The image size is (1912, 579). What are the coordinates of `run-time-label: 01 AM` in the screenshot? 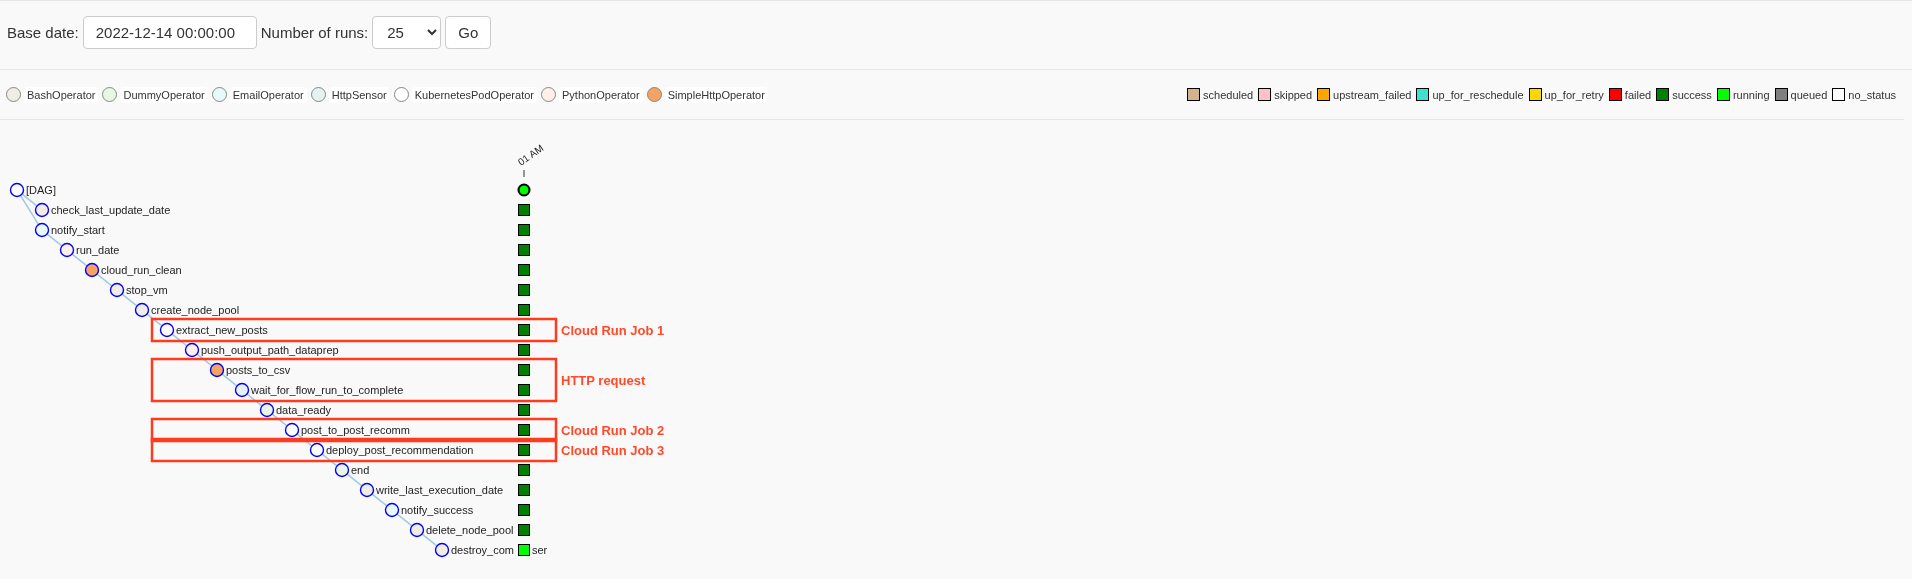 It's located at (530, 155).